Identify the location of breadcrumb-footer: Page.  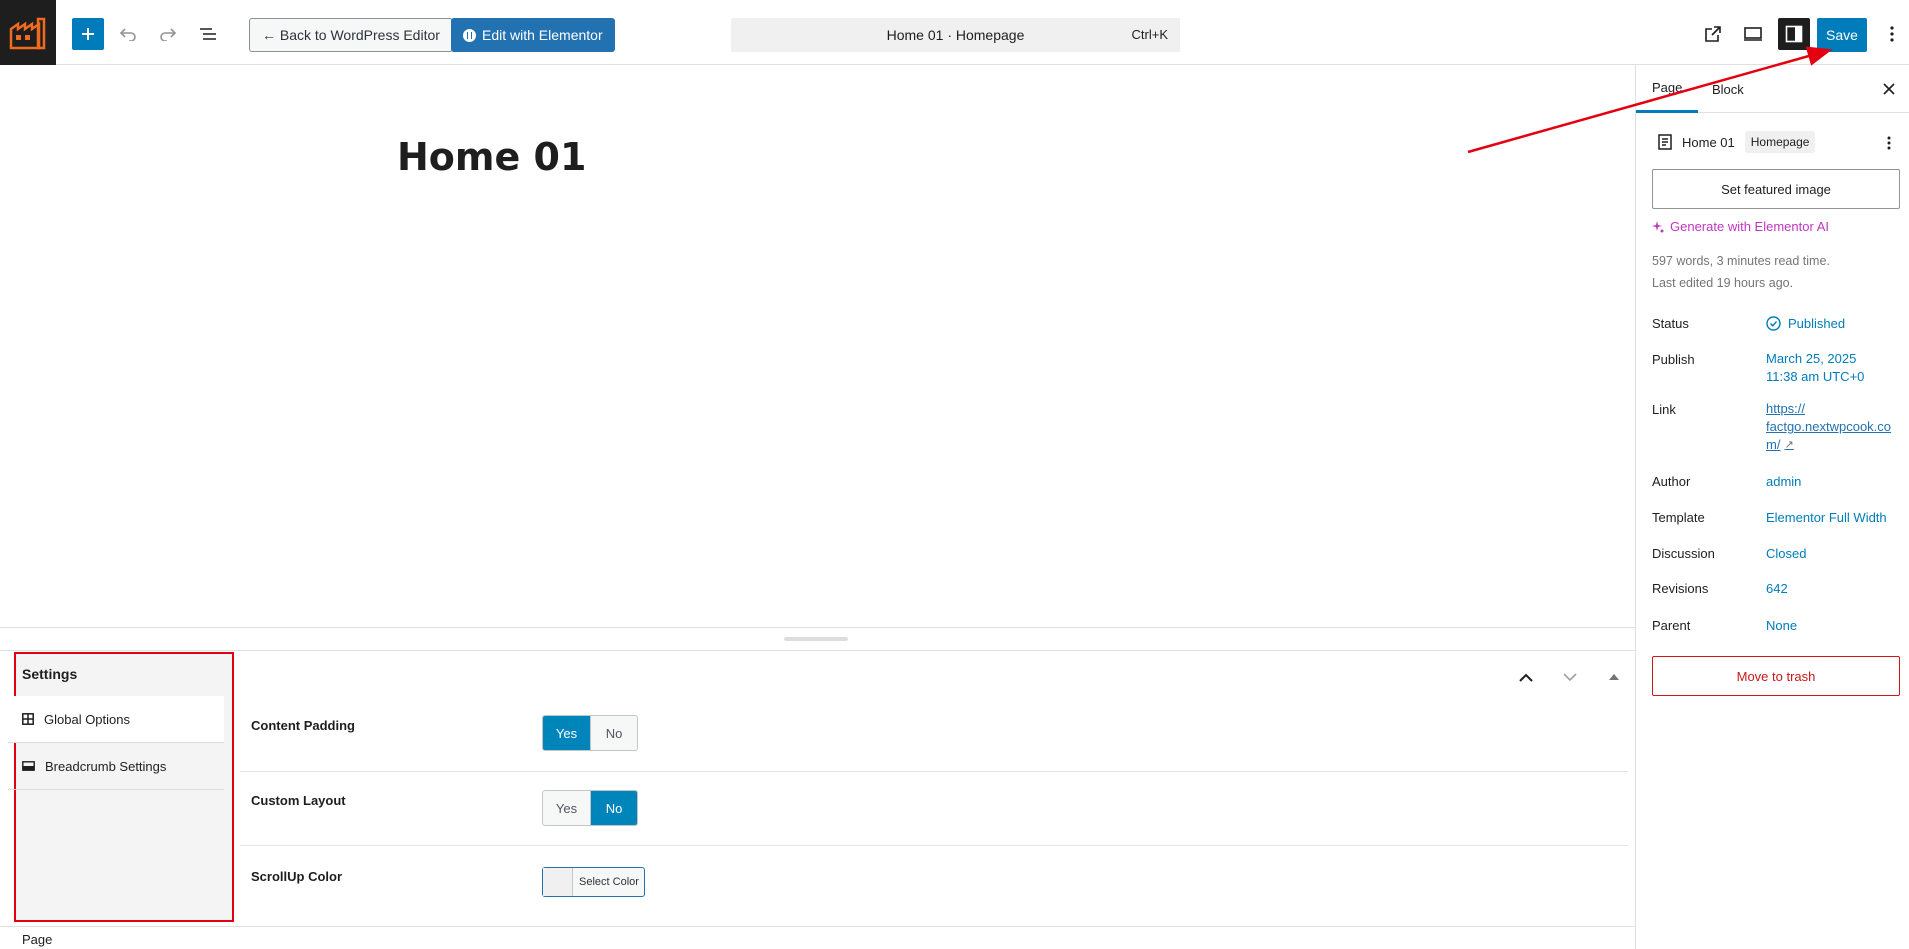
(817, 937).